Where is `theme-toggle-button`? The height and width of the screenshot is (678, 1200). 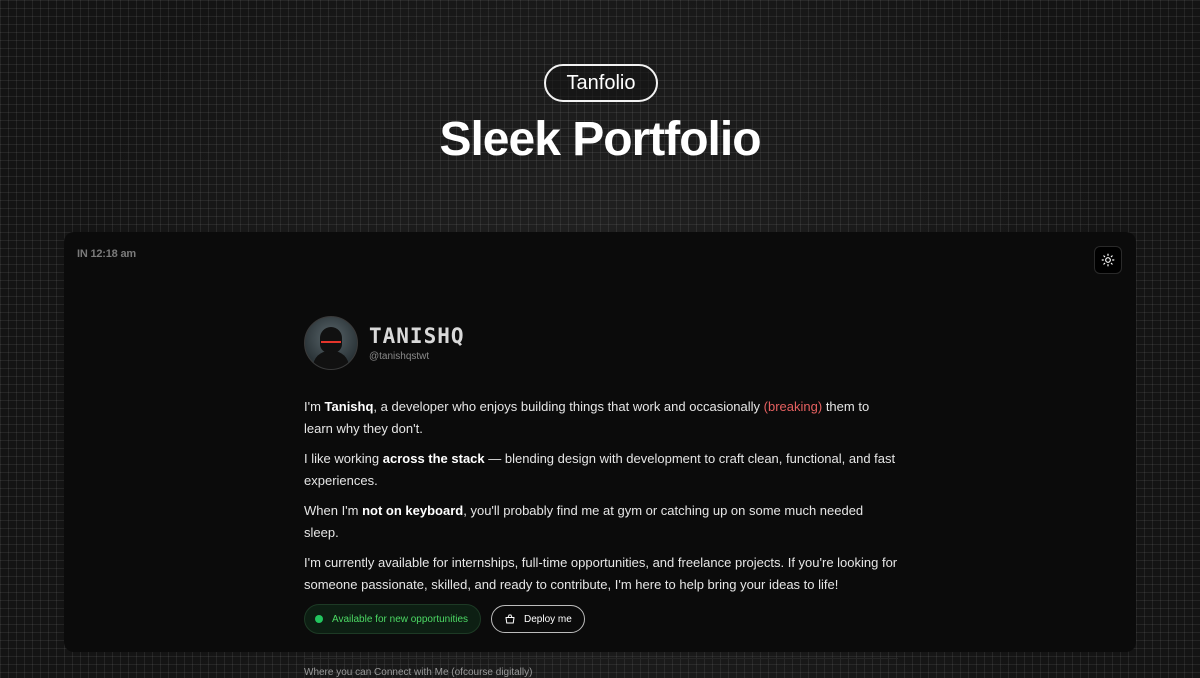 theme-toggle-button is located at coordinates (1108, 260).